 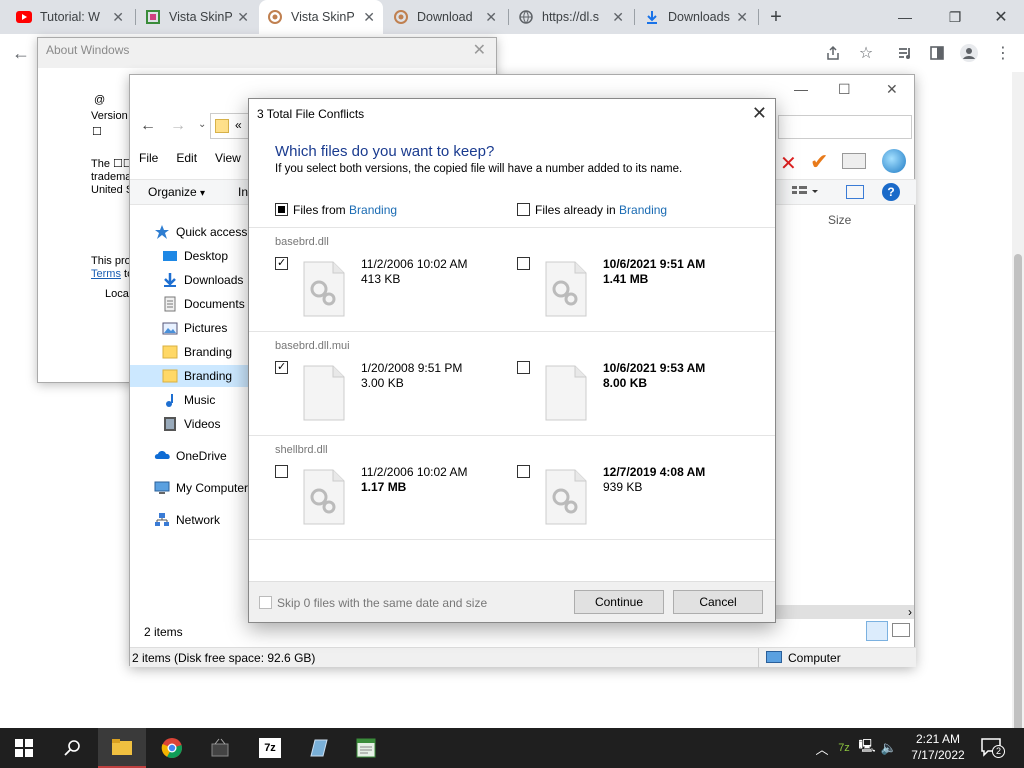 I want to click on dialog-heading: Which files do you want to keep?, so click(x=385, y=151).